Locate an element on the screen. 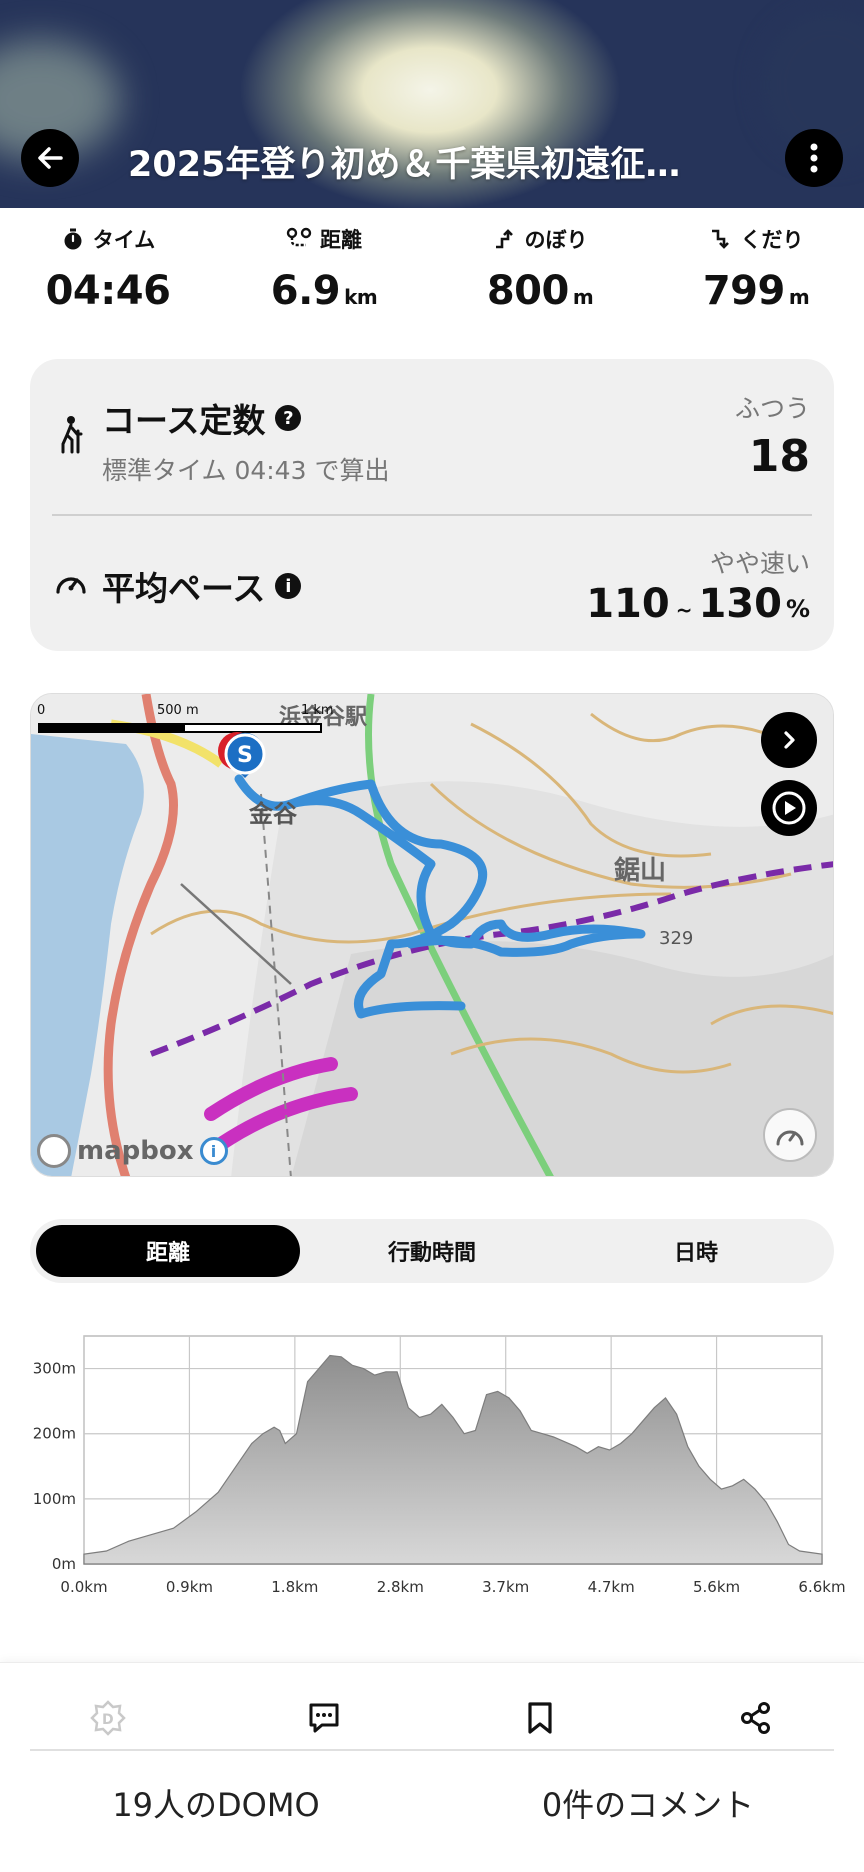  stat-ascent: のぼり 800 m is located at coordinates (540, 279).